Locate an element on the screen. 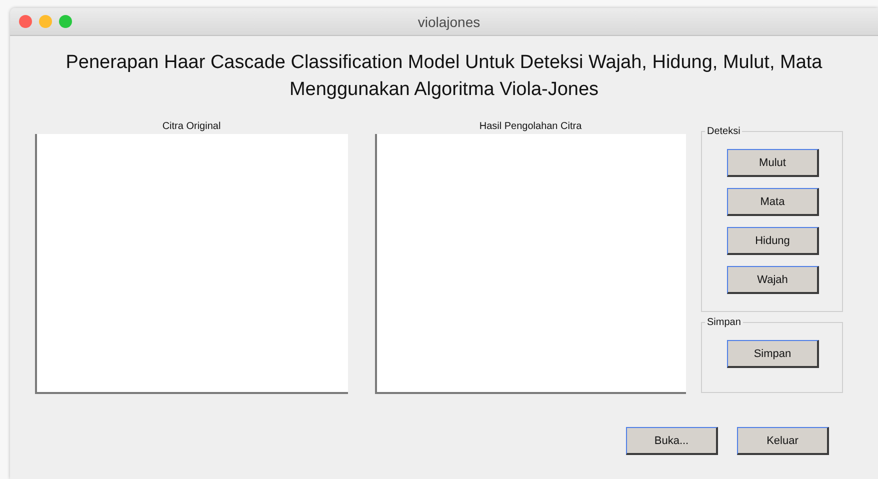 The image size is (878, 479). page-heading: Penerapan Haar Cascade Classification Model Untuk Deteksi Wajah, Hidung, Mulut, Mata Menggunakan Algoritma Viola-Jones is located at coordinates (444, 76).